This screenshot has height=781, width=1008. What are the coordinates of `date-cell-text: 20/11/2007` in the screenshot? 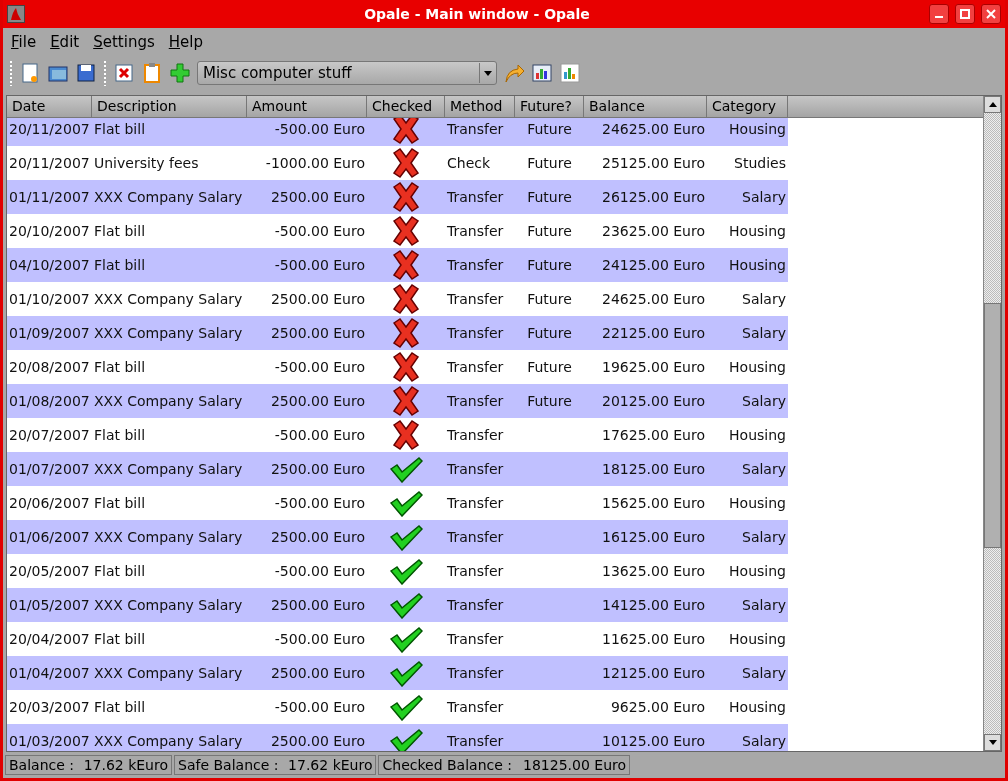 It's located at (49, 129).